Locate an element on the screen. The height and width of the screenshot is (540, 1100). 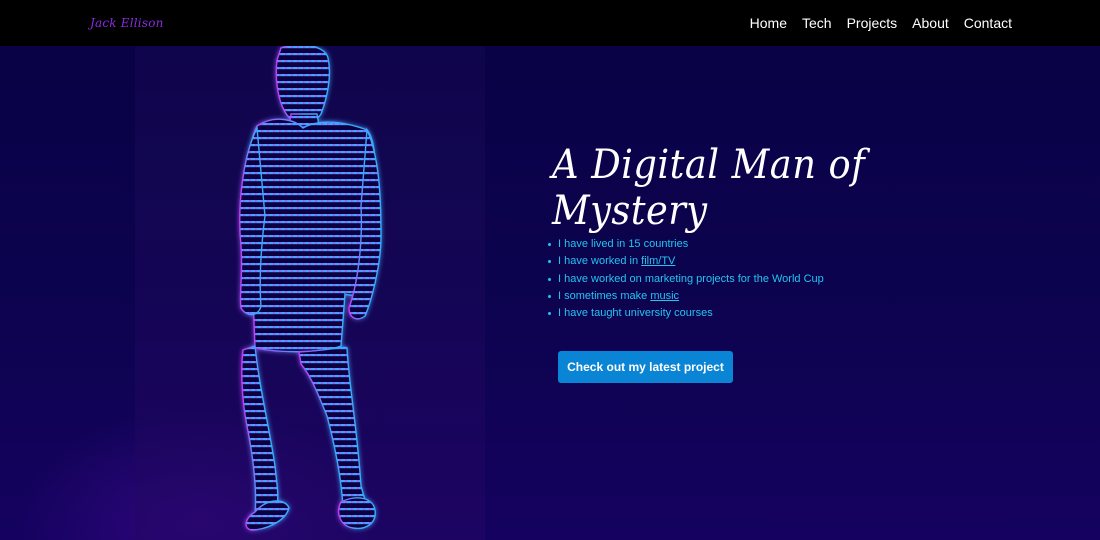
nav-link-about: About is located at coordinates (930, 23).